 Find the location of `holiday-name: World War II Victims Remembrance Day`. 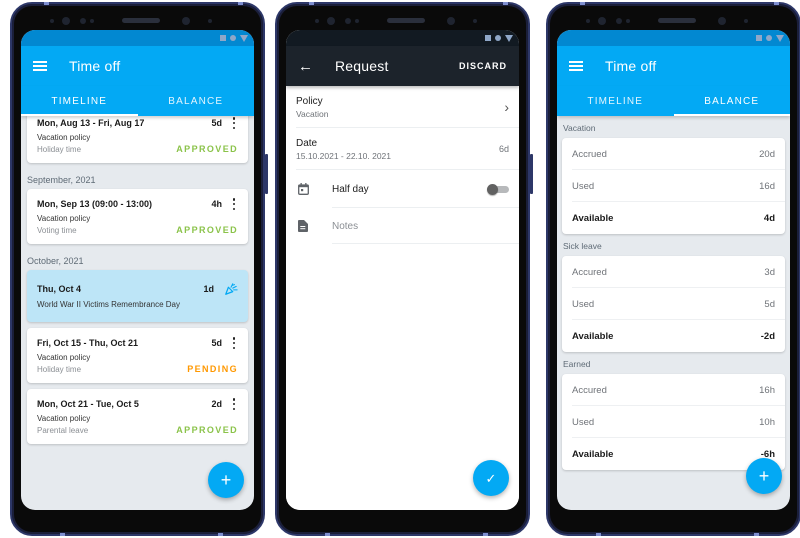

holiday-name: World War II Victims Remembrance Day is located at coordinates (108, 304).